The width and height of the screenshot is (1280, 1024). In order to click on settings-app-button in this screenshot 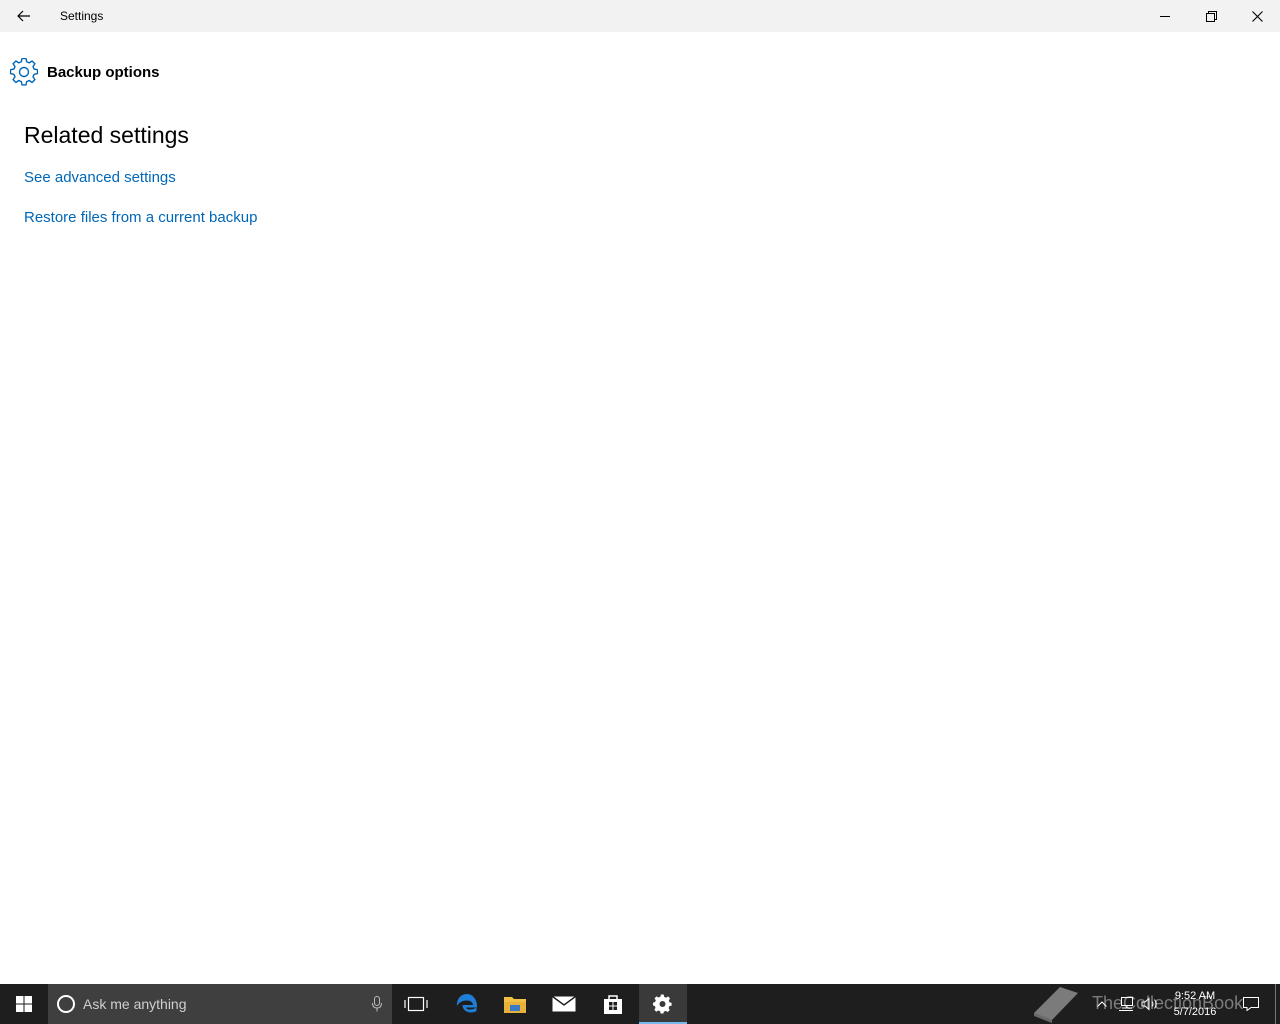, I will do `click(663, 1004)`.